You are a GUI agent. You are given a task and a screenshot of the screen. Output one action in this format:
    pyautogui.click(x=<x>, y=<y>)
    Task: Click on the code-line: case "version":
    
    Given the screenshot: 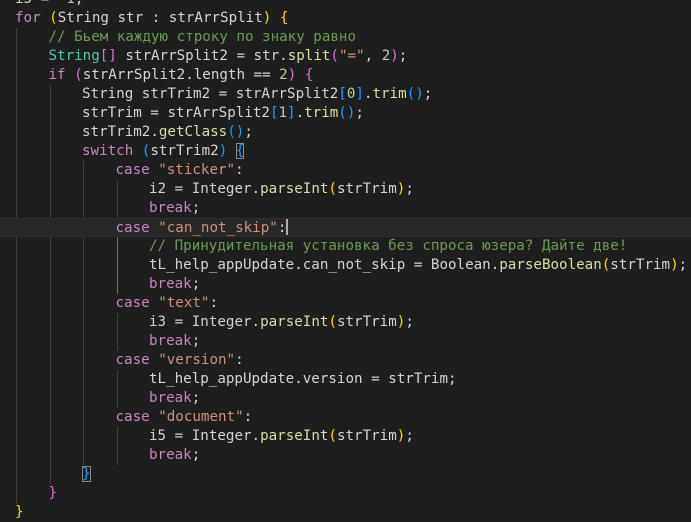 What is the action you would take?
    pyautogui.click(x=345, y=360)
    